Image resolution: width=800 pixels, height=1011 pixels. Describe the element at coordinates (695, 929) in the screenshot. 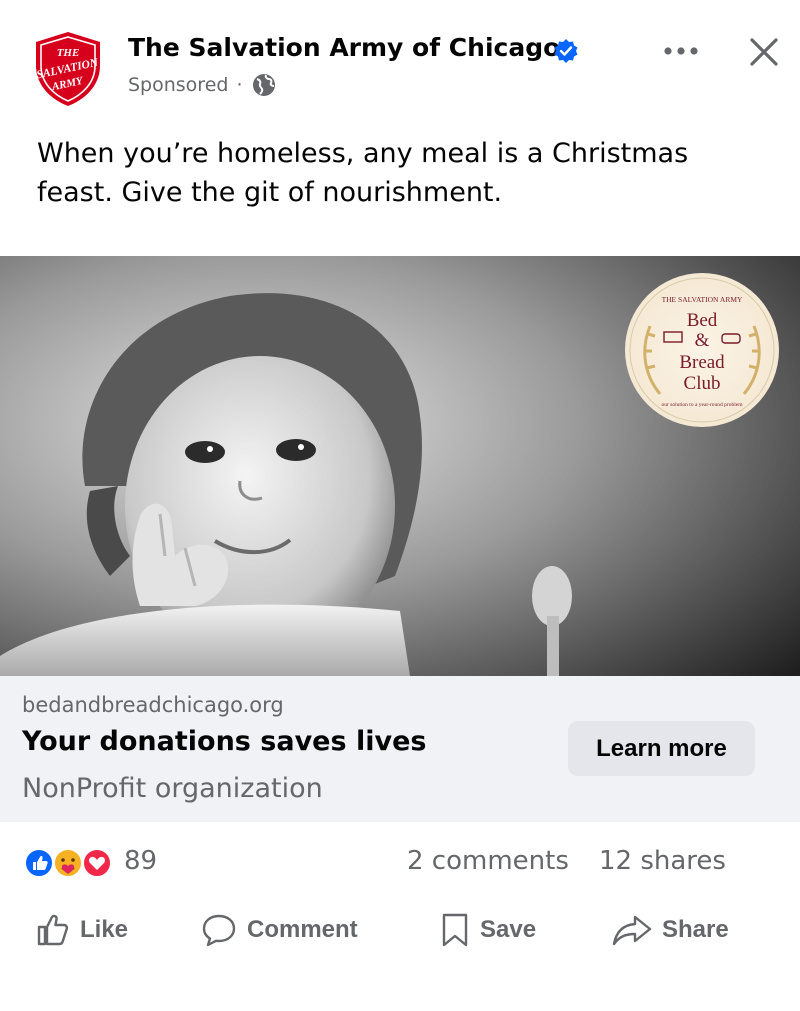

I see `share-label: Share` at that location.